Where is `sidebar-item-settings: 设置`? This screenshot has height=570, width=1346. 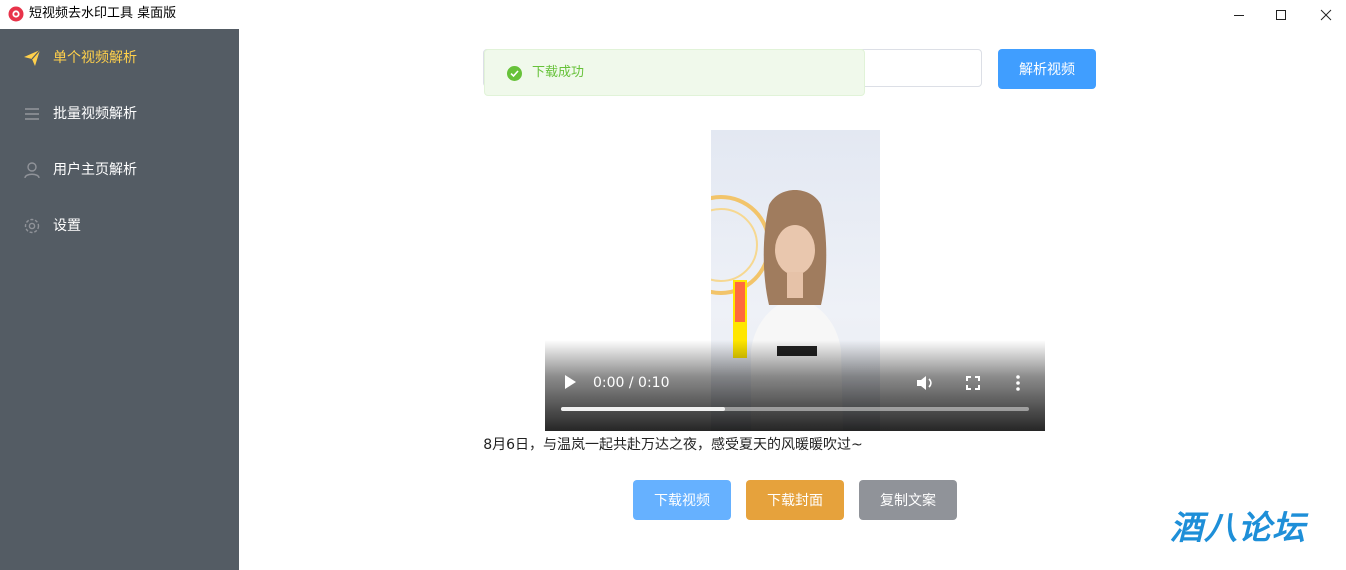
sidebar-item-settings: 设置 is located at coordinates (119, 226).